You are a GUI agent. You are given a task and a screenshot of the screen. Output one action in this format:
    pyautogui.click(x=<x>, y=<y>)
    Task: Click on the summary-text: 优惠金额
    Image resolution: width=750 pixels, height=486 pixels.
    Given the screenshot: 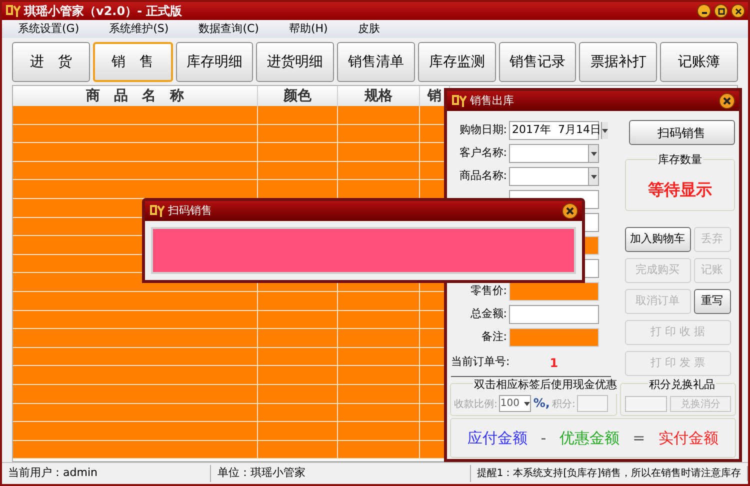 What is the action you would take?
    pyautogui.click(x=589, y=438)
    